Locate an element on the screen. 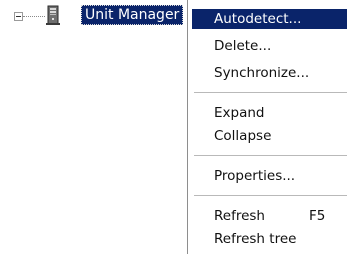  menu-item-refresh: Refresh F5 is located at coordinates (269, 216).